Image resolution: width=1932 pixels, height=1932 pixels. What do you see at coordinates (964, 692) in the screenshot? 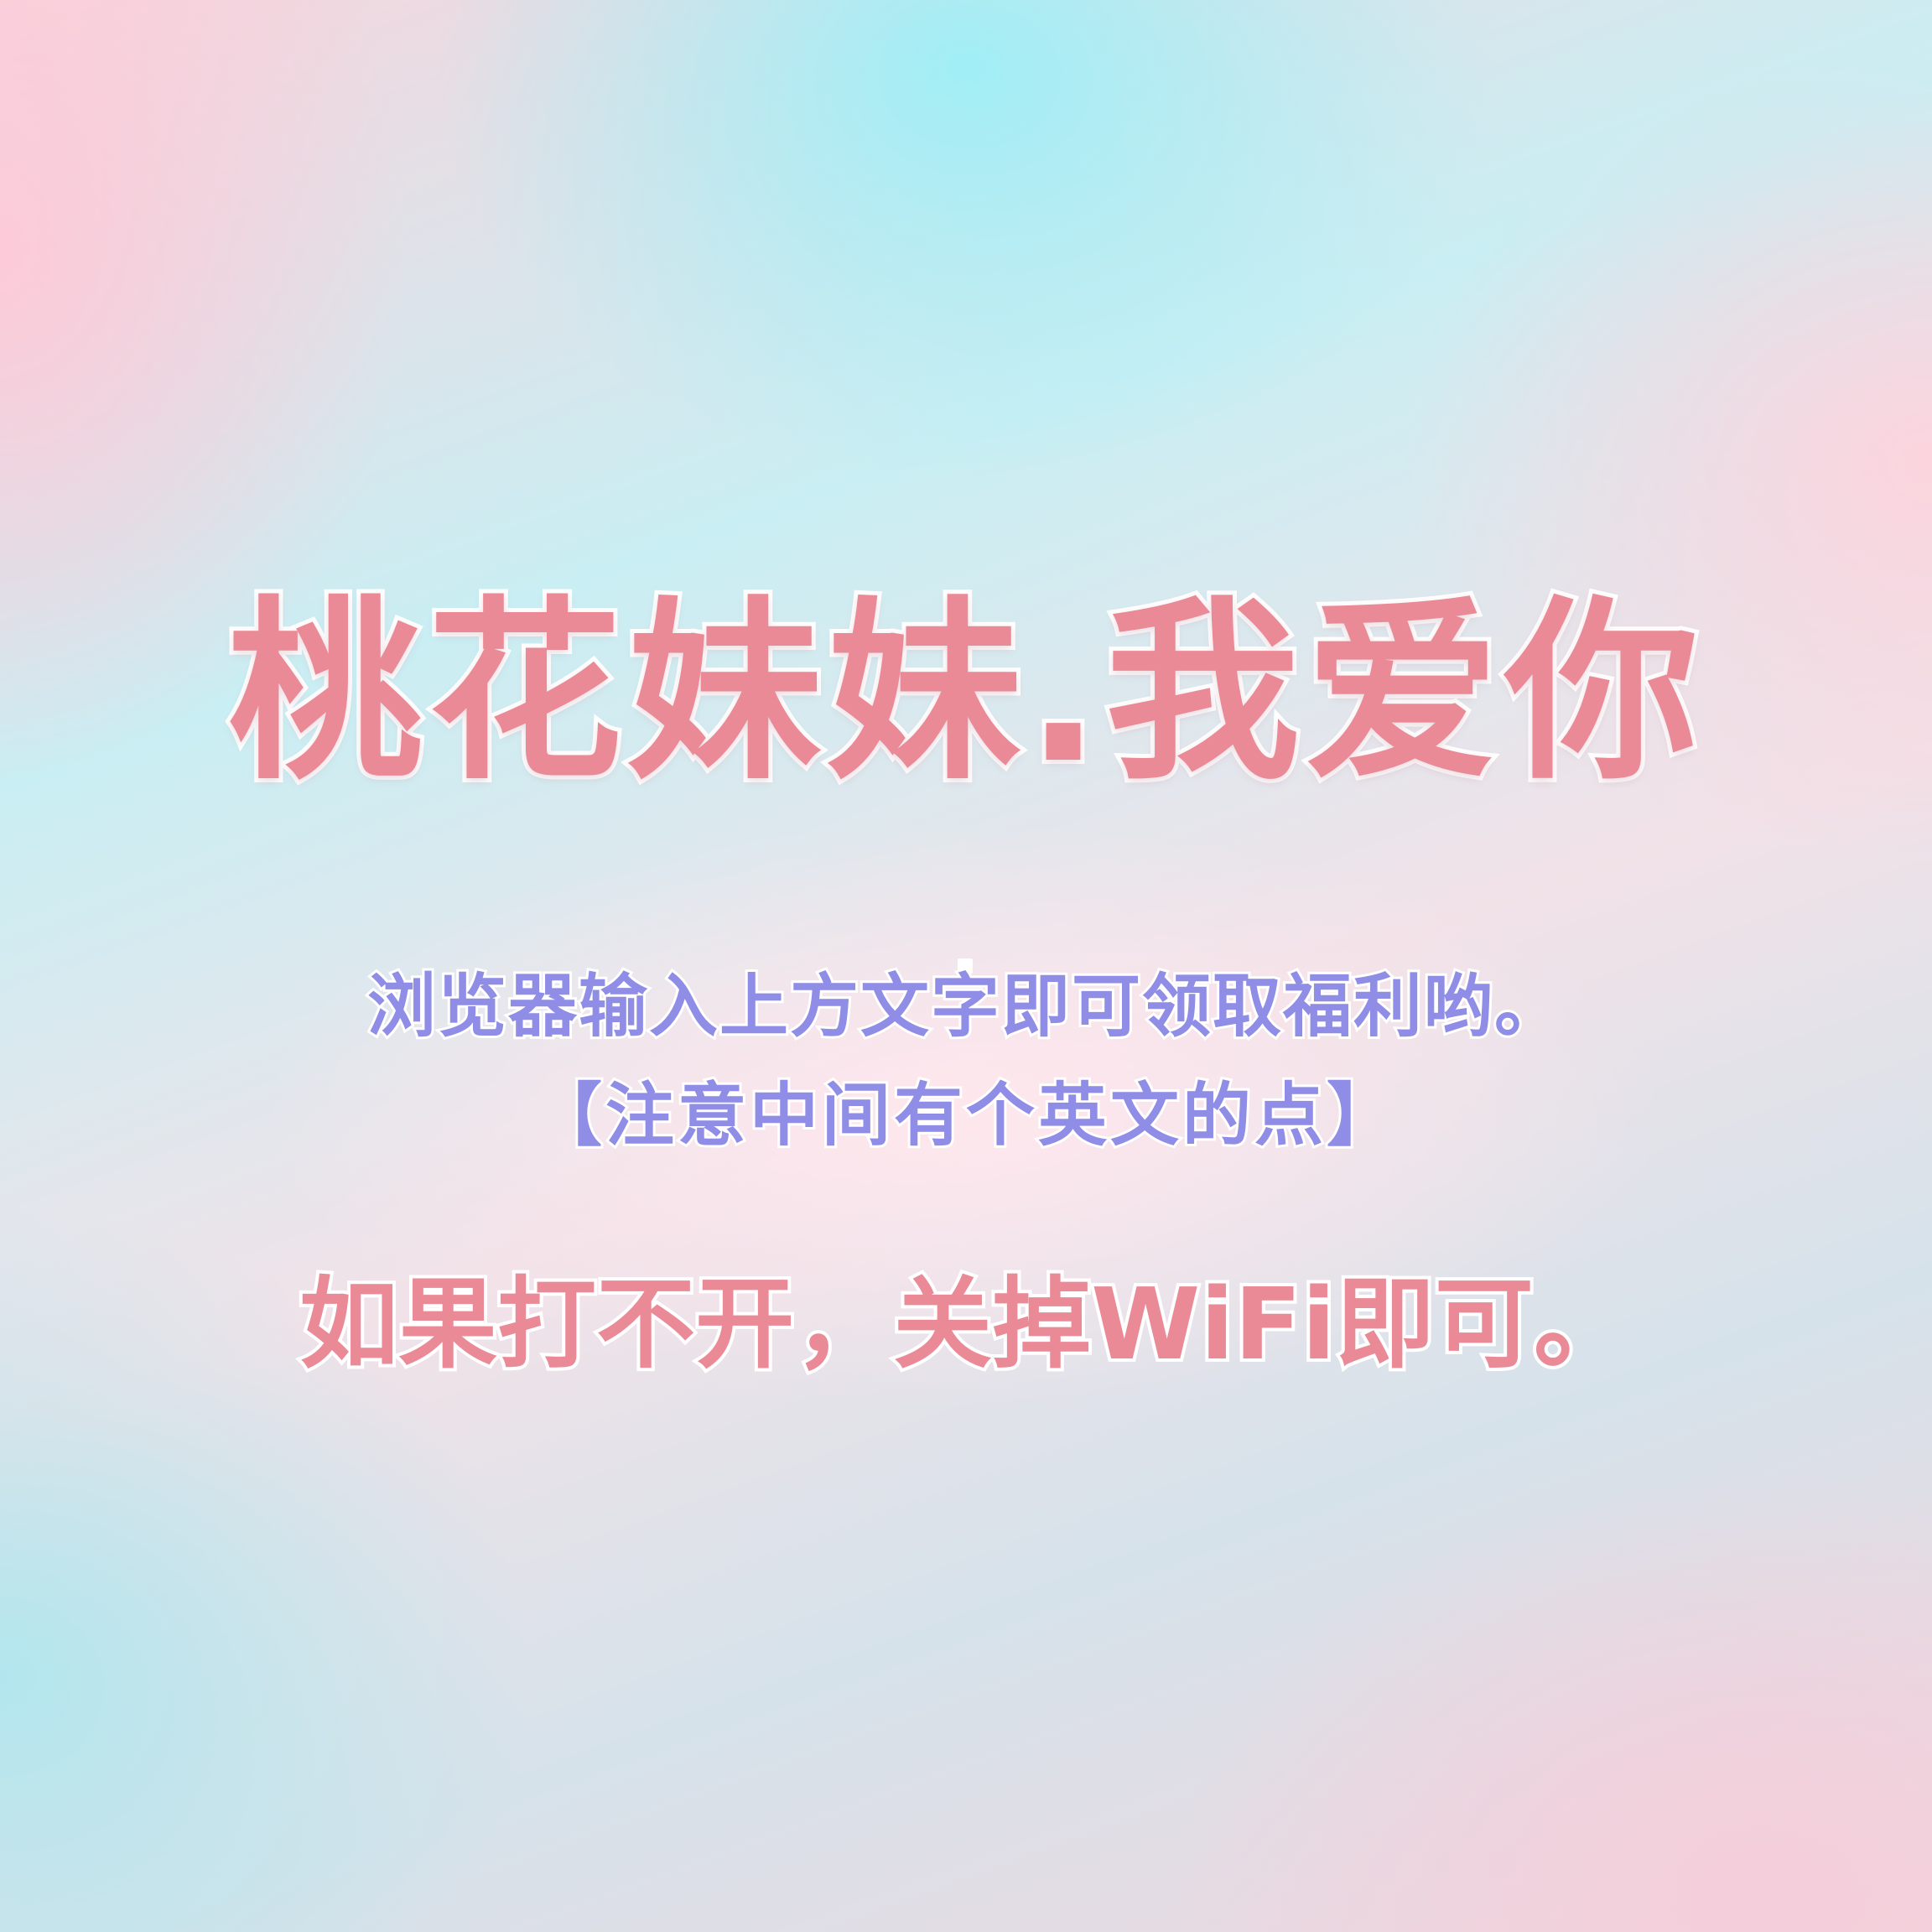
I see `main-headline: 桃花妹妹.我爱你` at bounding box center [964, 692].